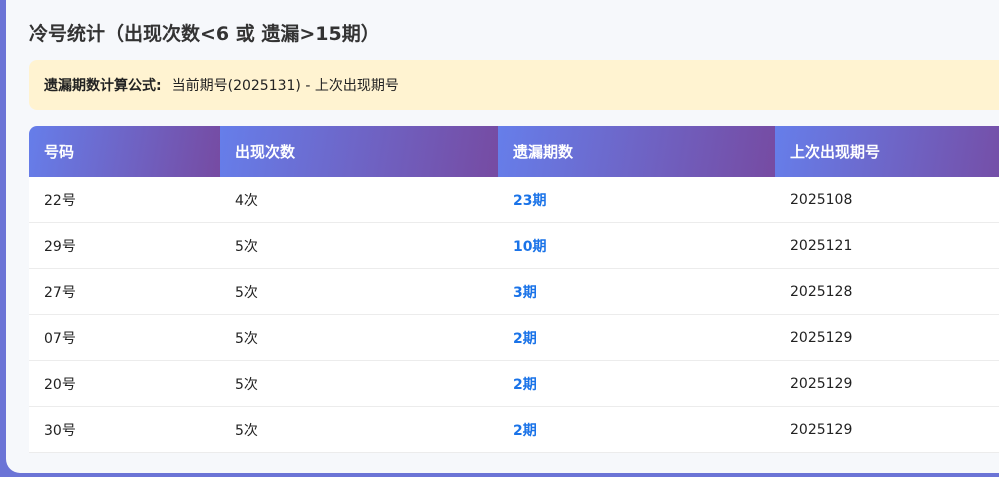 The width and height of the screenshot is (999, 477). I want to click on table-row: 29号 5次 10期 2025121, so click(514, 245).